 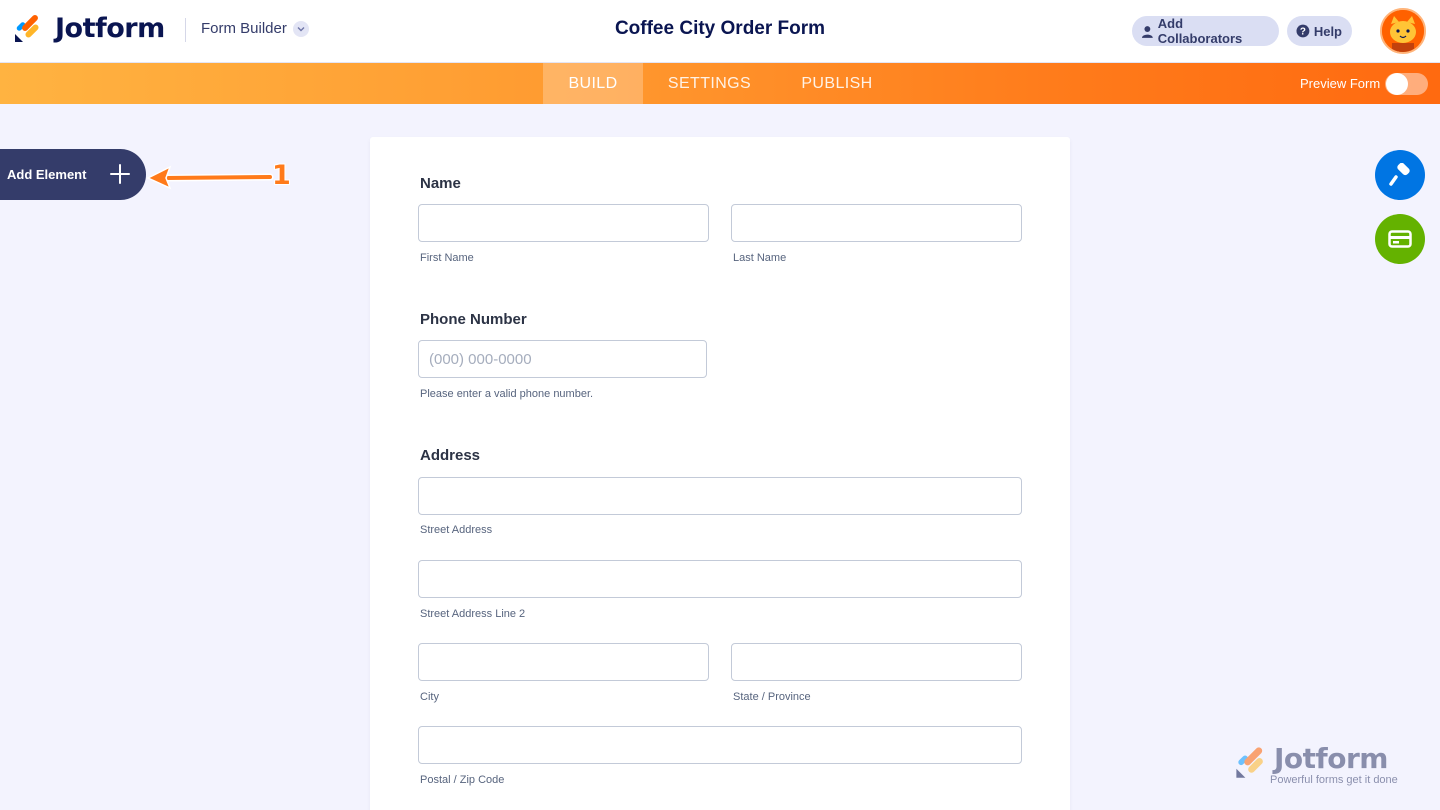 I want to click on form-builder-dropdown: Form Builder, so click(x=255, y=28).